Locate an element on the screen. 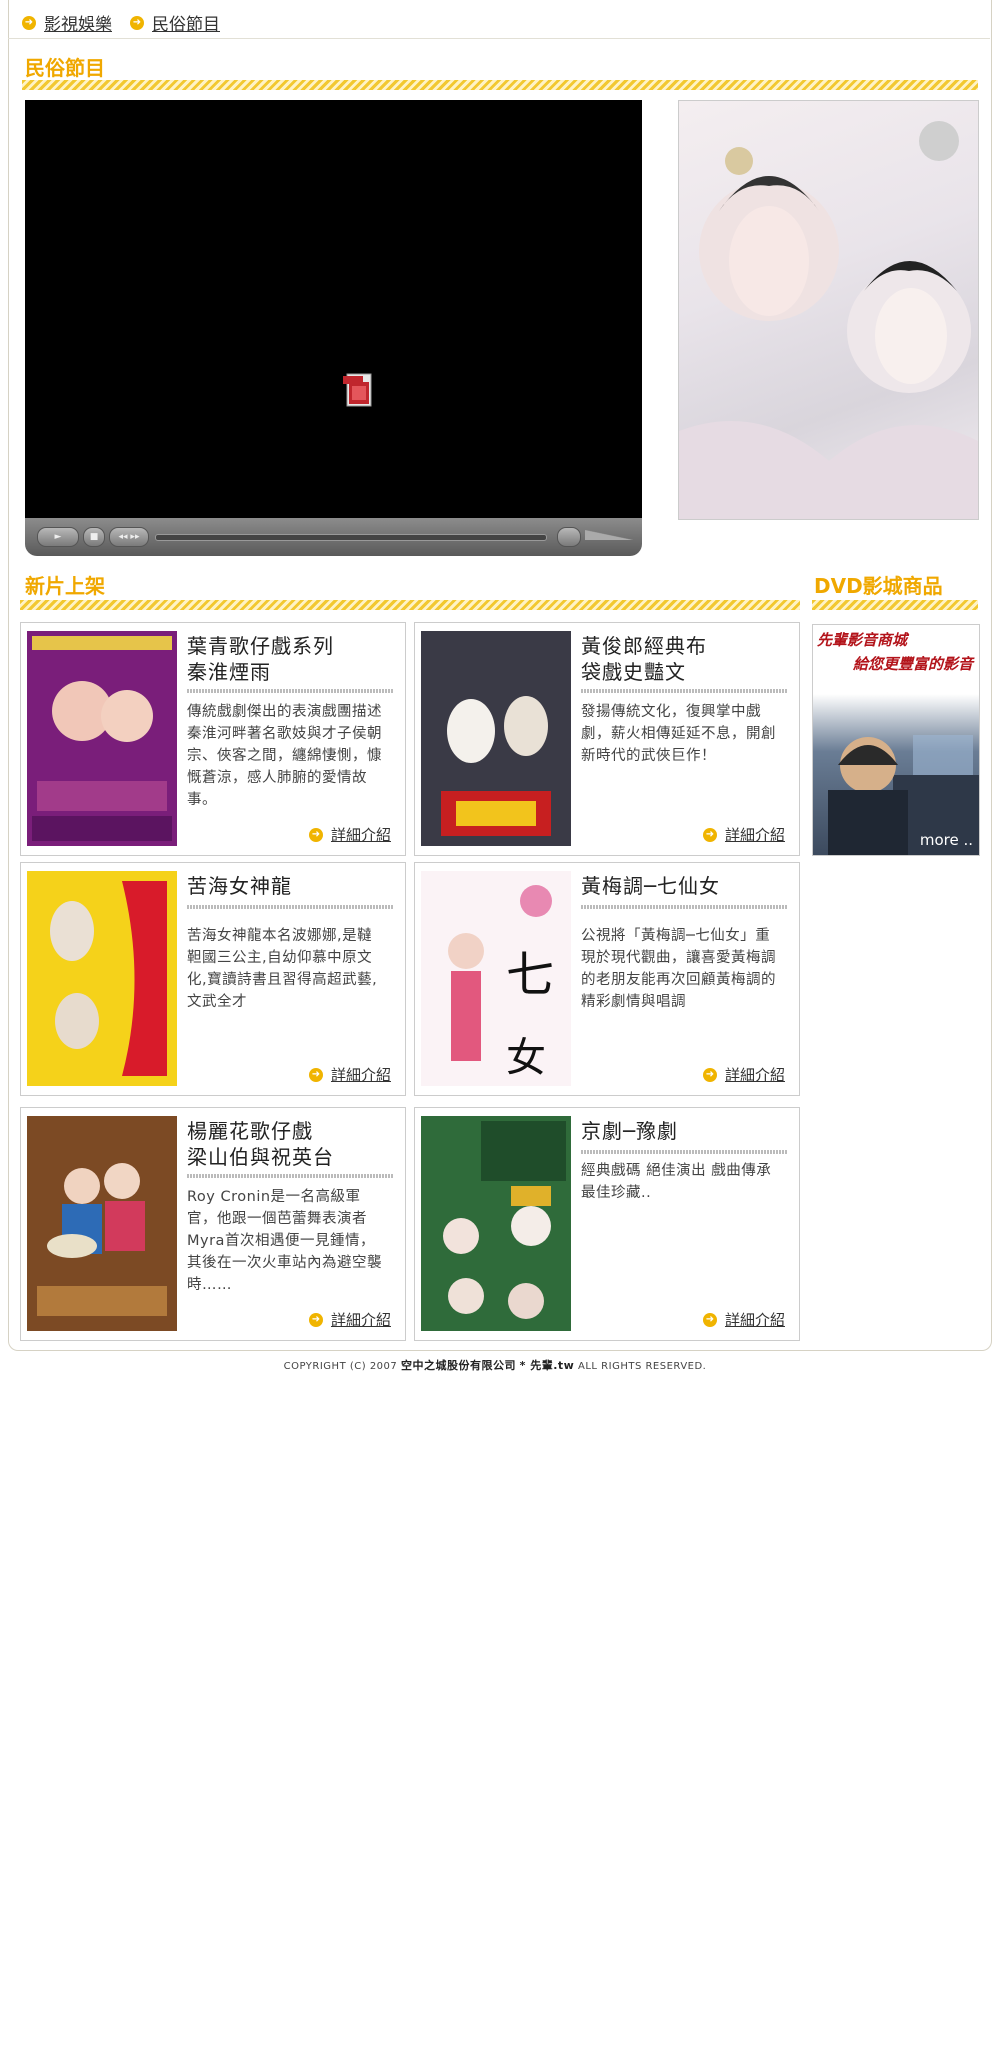 The width and height of the screenshot is (1000, 2069). new-releases-stripe is located at coordinates (410, 605).